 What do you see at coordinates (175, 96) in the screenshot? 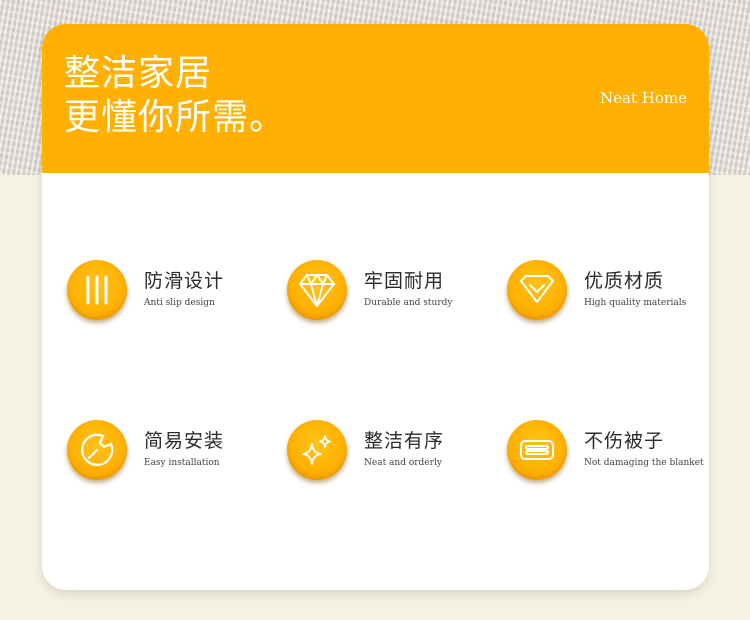
I see `headline: 整洁家居 更懂你所需。` at bounding box center [175, 96].